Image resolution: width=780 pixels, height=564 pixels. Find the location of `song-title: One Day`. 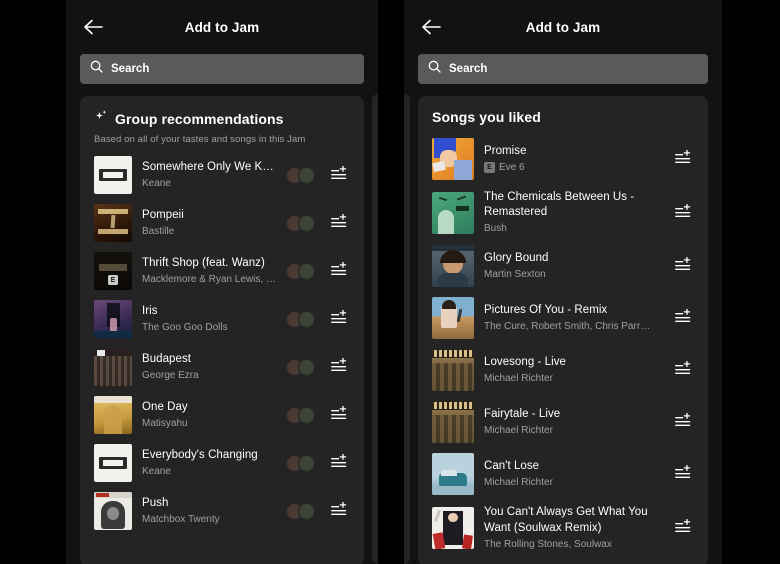

song-title: One Day is located at coordinates (165, 406).